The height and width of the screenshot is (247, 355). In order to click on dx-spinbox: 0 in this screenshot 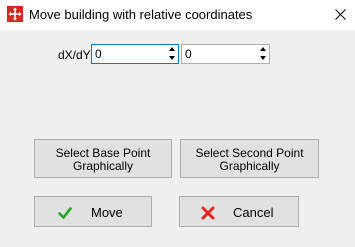, I will do `click(135, 54)`.